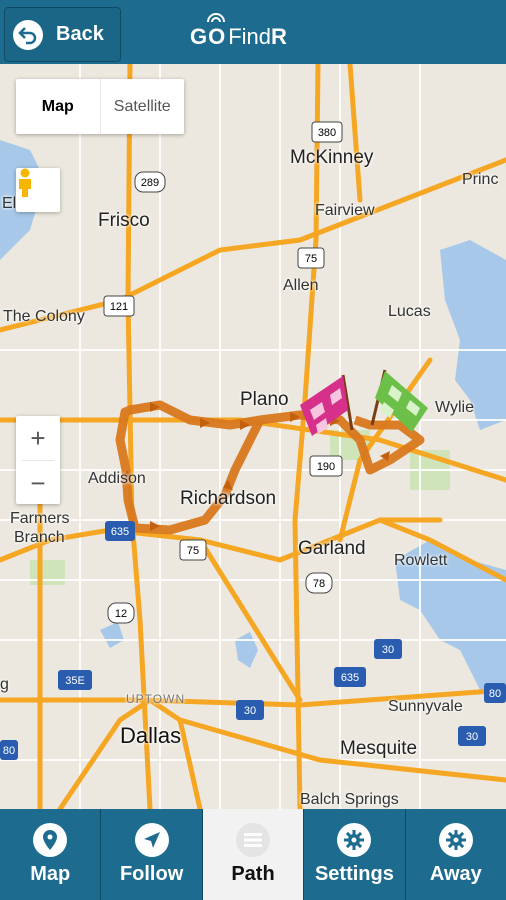 The height and width of the screenshot is (900, 506). Describe the element at coordinates (58, 106) in the screenshot. I see `map-type-map: Map` at that location.